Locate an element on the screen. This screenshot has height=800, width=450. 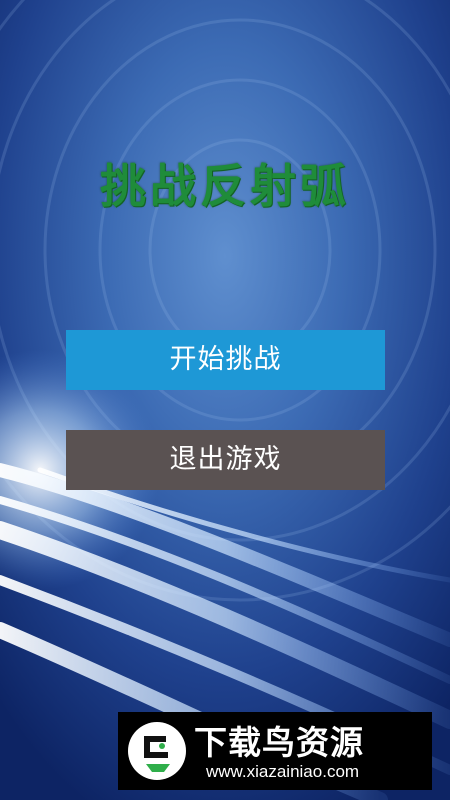
watermark-site-url: www.xiazainiao.com is located at coordinates (283, 771).